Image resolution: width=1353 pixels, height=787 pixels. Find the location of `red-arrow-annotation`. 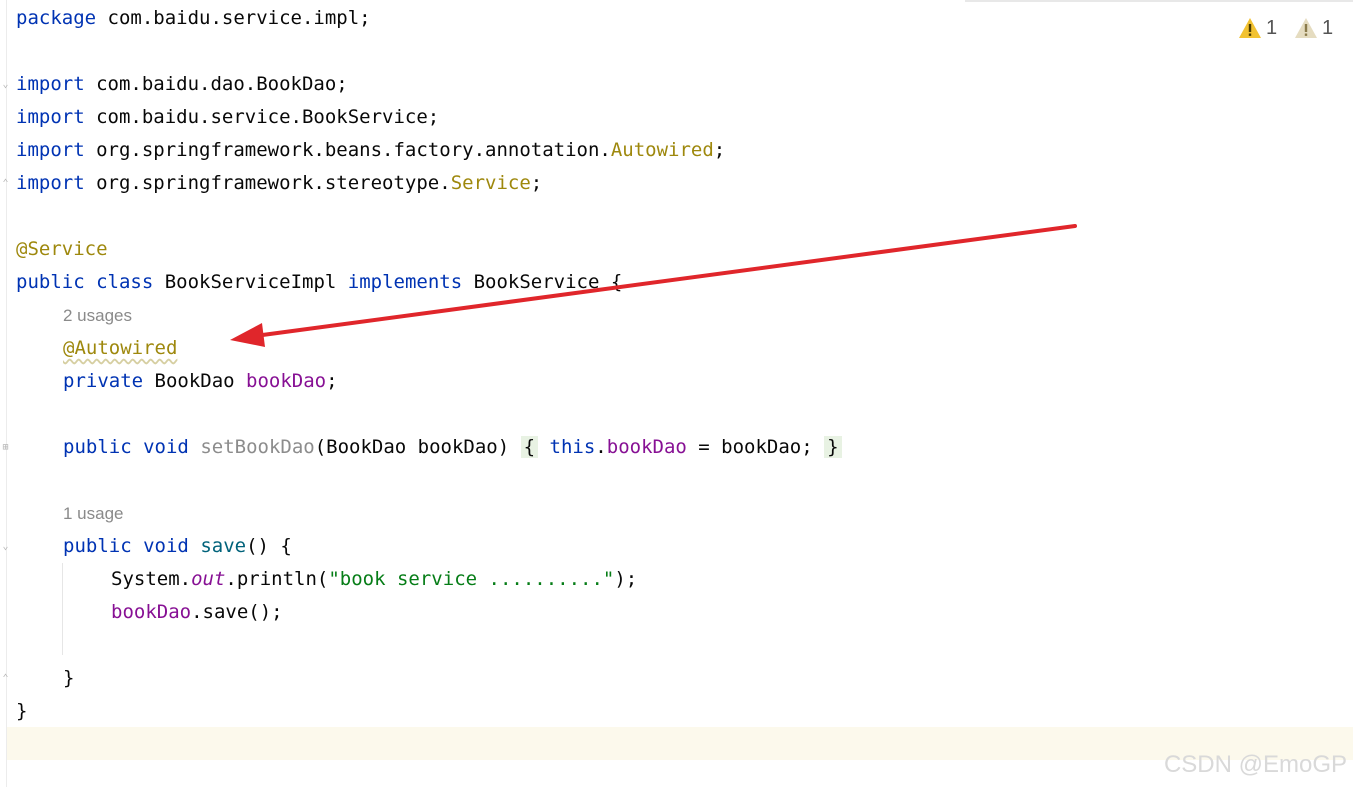

red-arrow-annotation is located at coordinates (653, 285).